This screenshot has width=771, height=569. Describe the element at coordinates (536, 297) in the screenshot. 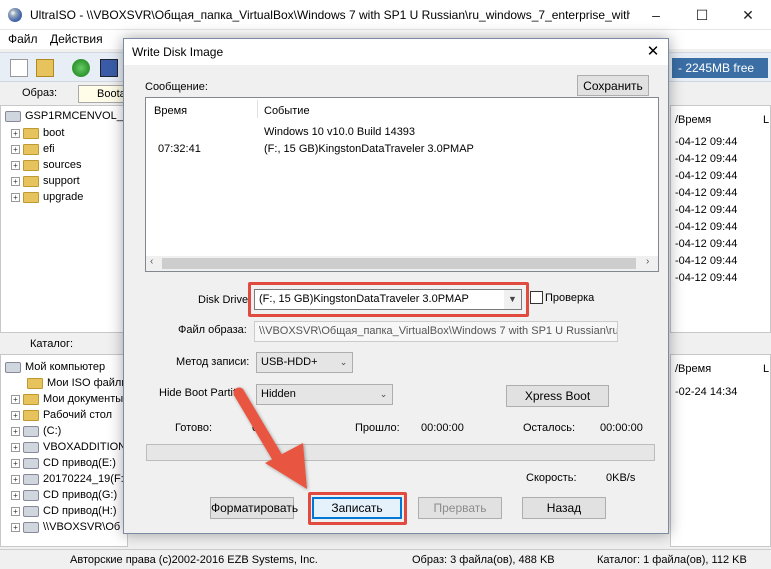

I see `verify-checkbox` at that location.